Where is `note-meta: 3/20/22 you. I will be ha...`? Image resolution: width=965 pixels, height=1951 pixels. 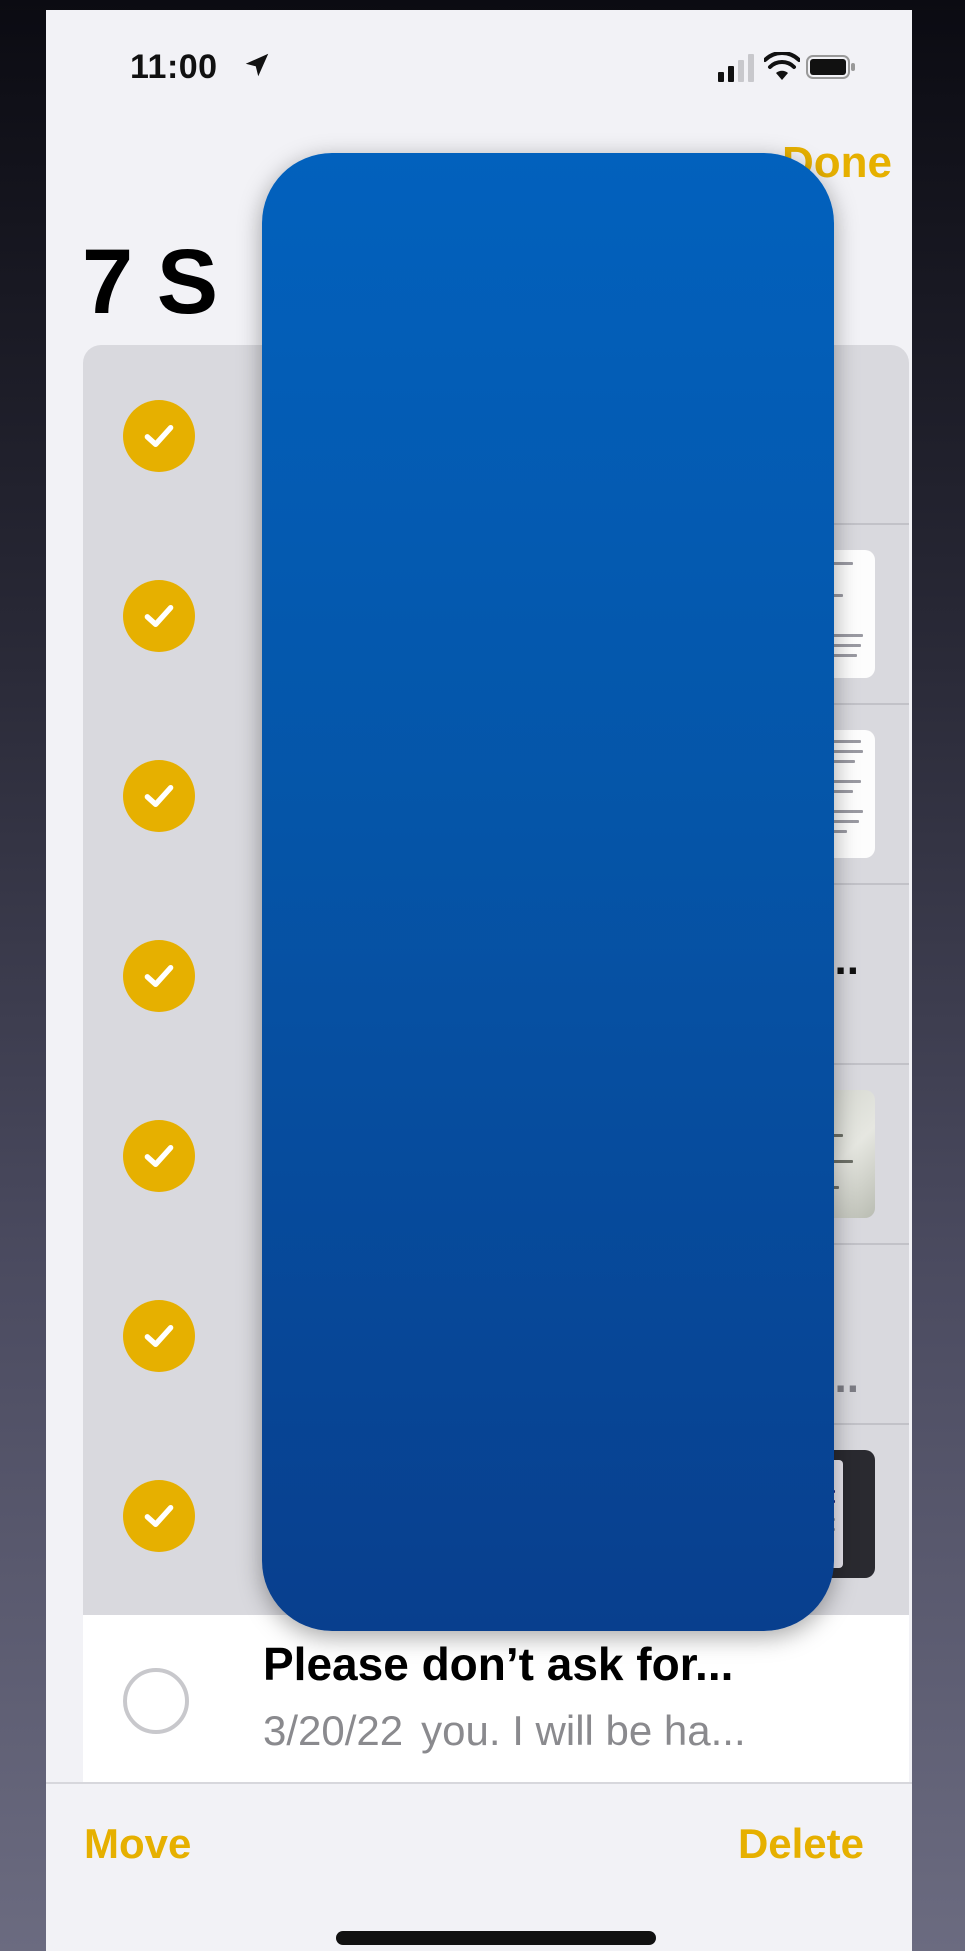
note-meta: 3/20/22 you. I will be ha... is located at coordinates (504, 1731).